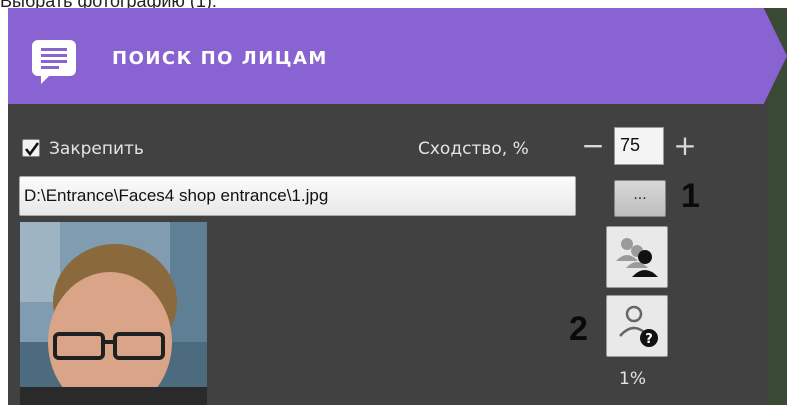  Describe the element at coordinates (54, 62) in the screenshot. I see `chat-bubble-icon` at that location.